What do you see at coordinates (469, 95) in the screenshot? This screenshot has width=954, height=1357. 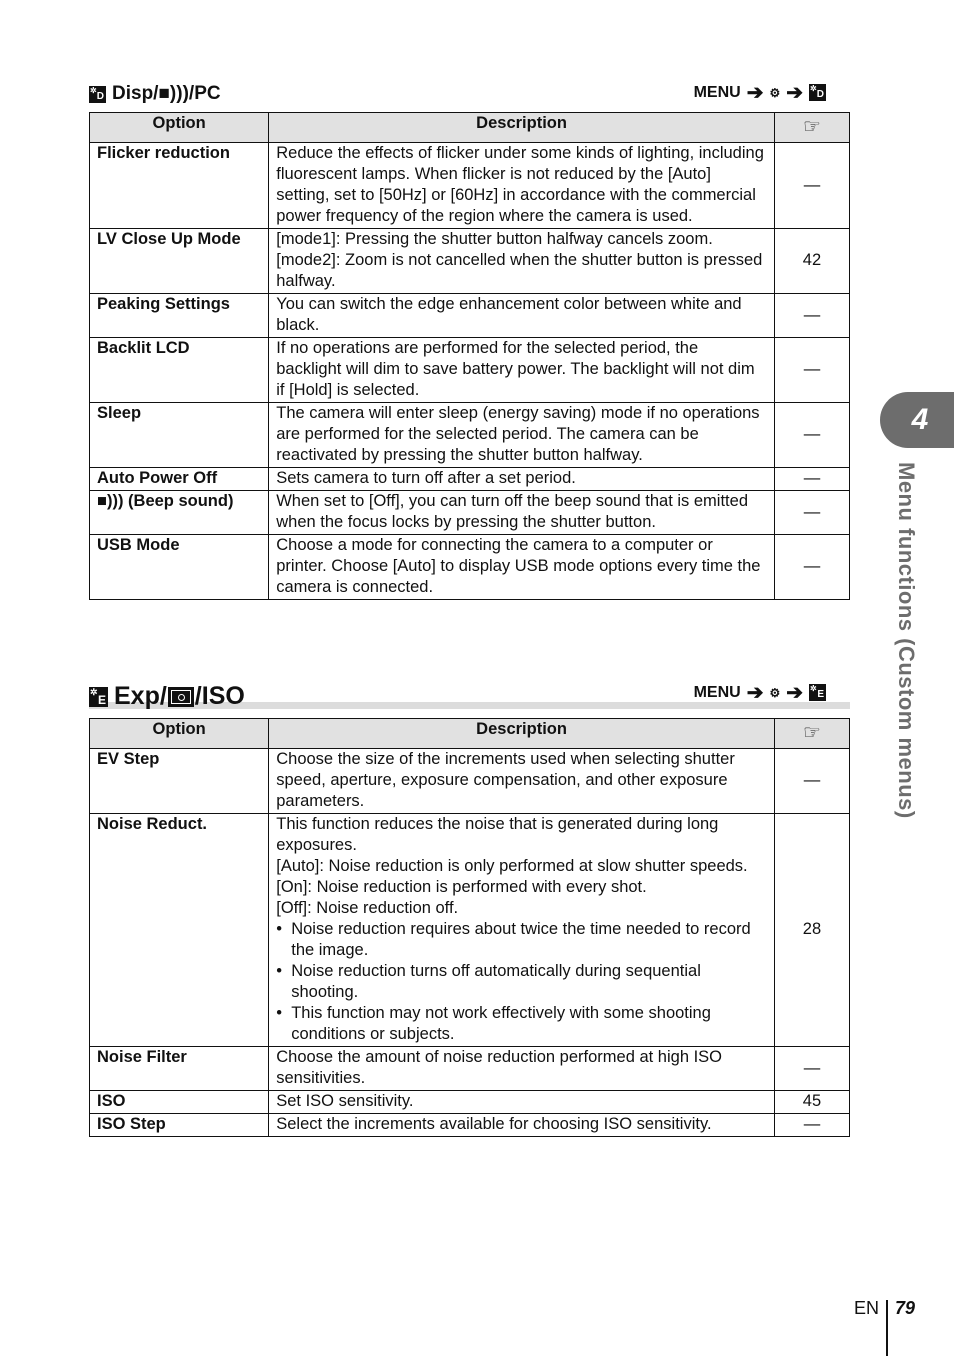 I see `section-disp-header: ✲ D Disp/■)))/PC MENU ➔ ⚙ ➔ ✲ D` at bounding box center [469, 95].